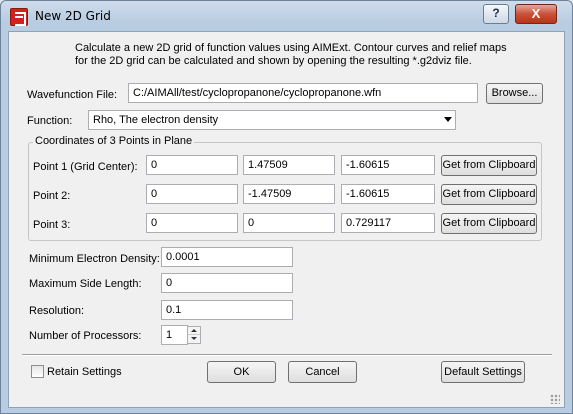 This screenshot has height=414, width=573. What do you see at coordinates (489, 165) in the screenshot?
I see `point1-clipboard-button: Get from Clipboard` at bounding box center [489, 165].